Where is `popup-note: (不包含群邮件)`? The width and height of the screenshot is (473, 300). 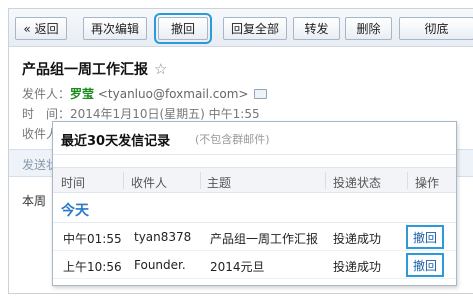
popup-note: (不包含群邮件) is located at coordinates (232, 139).